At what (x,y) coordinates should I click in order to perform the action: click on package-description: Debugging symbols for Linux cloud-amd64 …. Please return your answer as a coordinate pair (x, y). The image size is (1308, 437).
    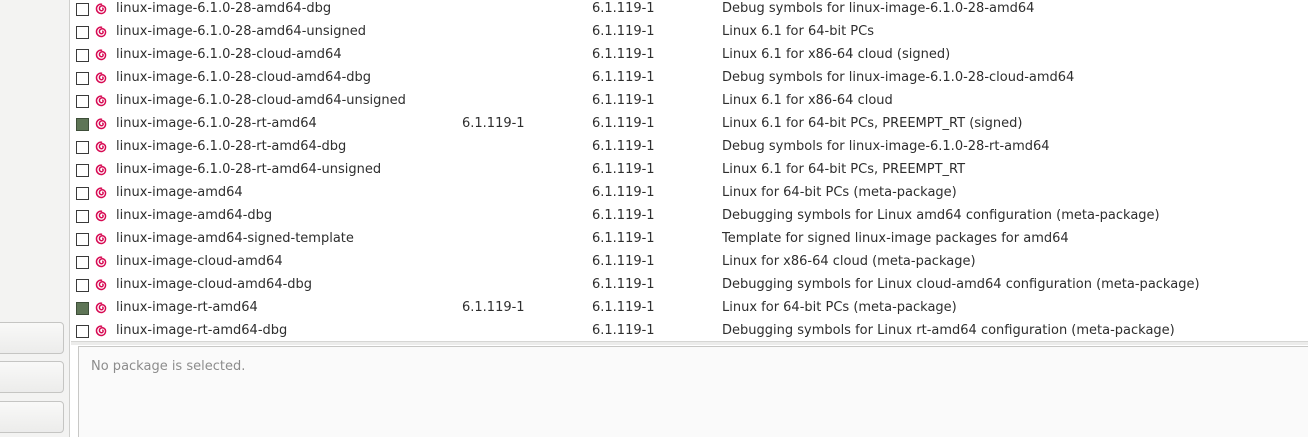
    Looking at the image, I should click on (961, 284).